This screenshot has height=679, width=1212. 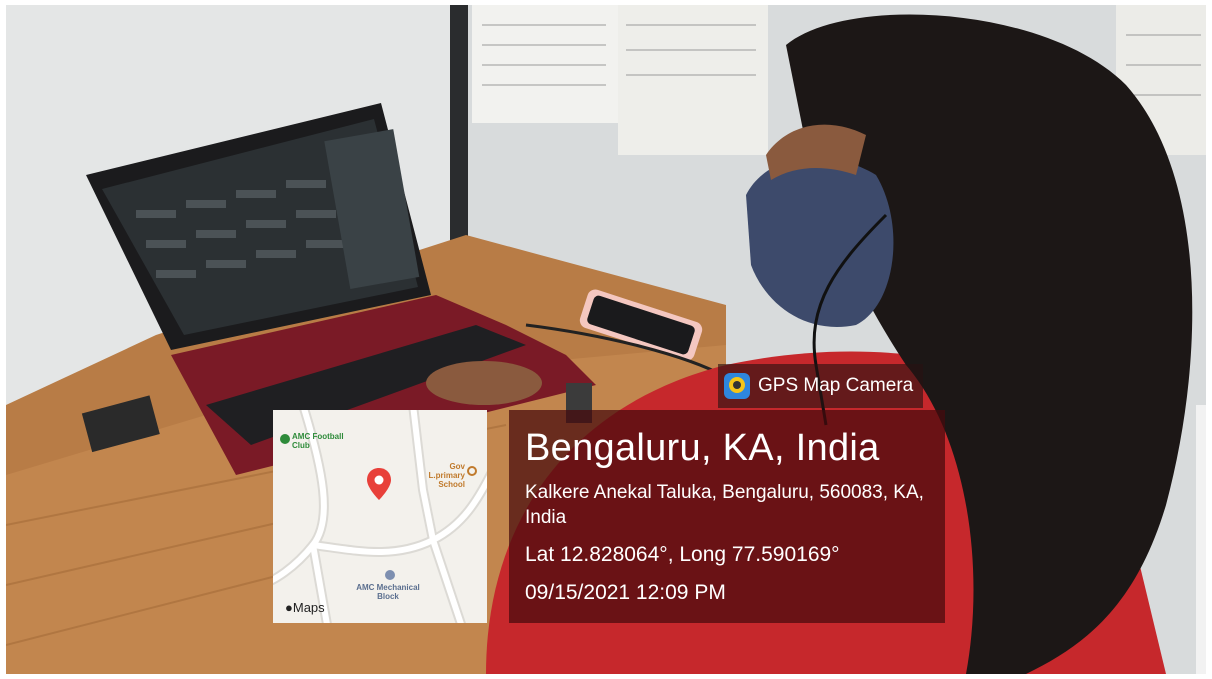 I want to click on maps-brand-label: Maps, so click(x=308, y=607).